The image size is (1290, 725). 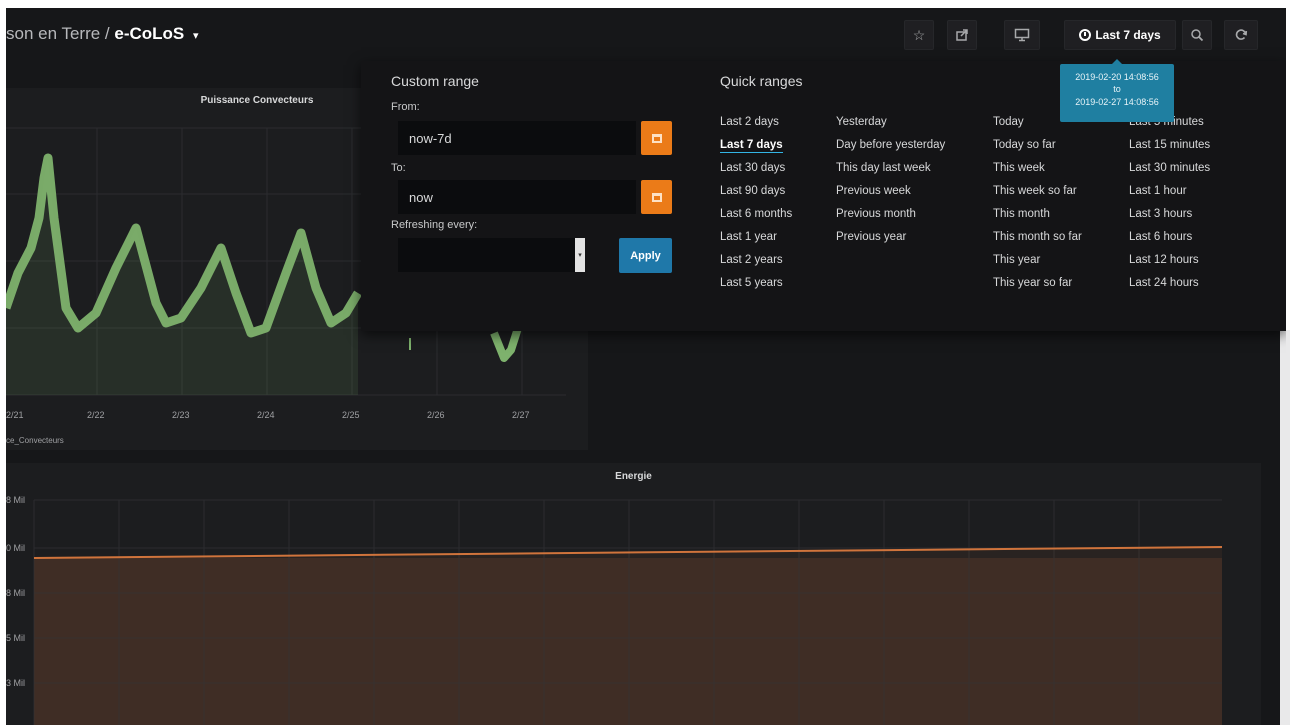 I want to click on select-arrow-icon: ▾, so click(x=580, y=255).